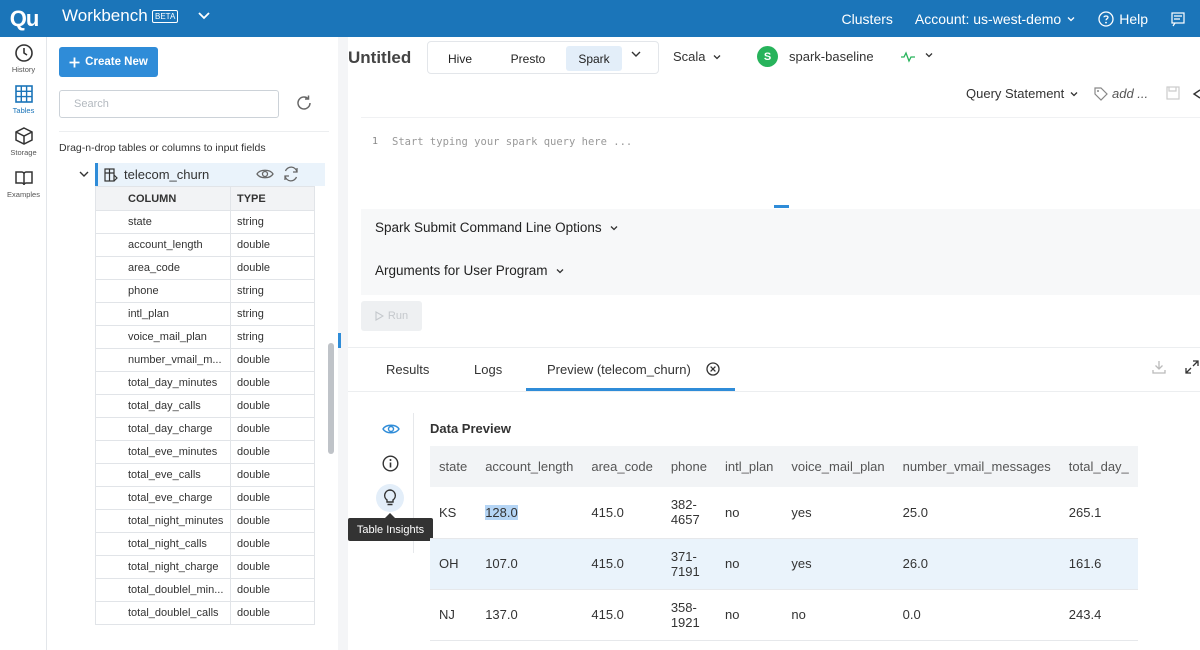  Describe the element at coordinates (453, 513) in the screenshot. I see `table-cell: KS` at that location.